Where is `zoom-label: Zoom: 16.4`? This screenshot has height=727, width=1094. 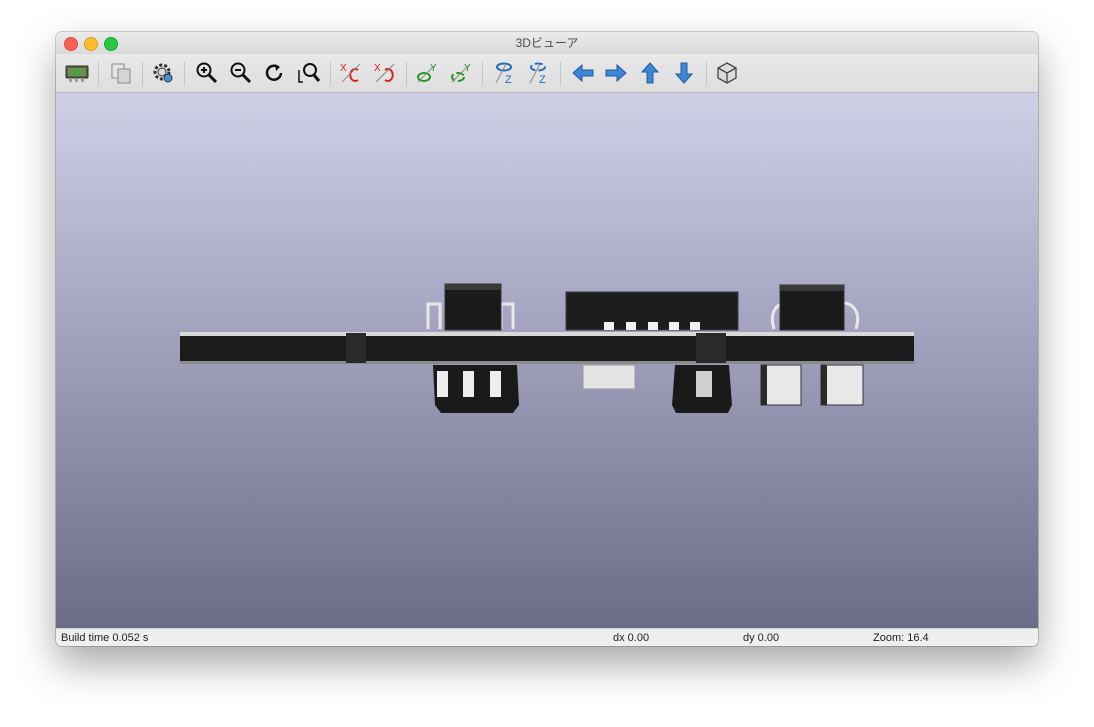
zoom-label: Zoom: 16.4 is located at coordinates (901, 638).